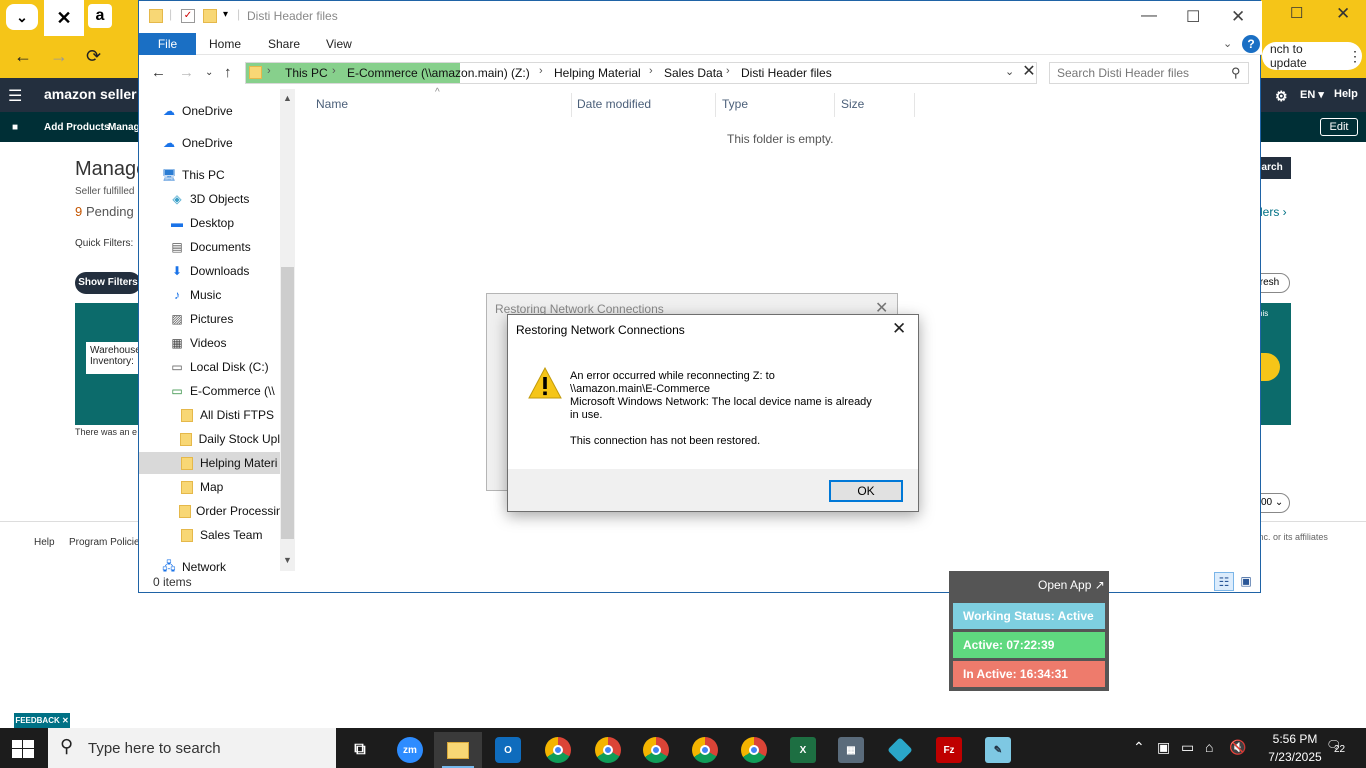 This screenshot has height=768, width=1366. What do you see at coordinates (1346, 94) in the screenshot?
I see `amazon-help-link: Help` at bounding box center [1346, 94].